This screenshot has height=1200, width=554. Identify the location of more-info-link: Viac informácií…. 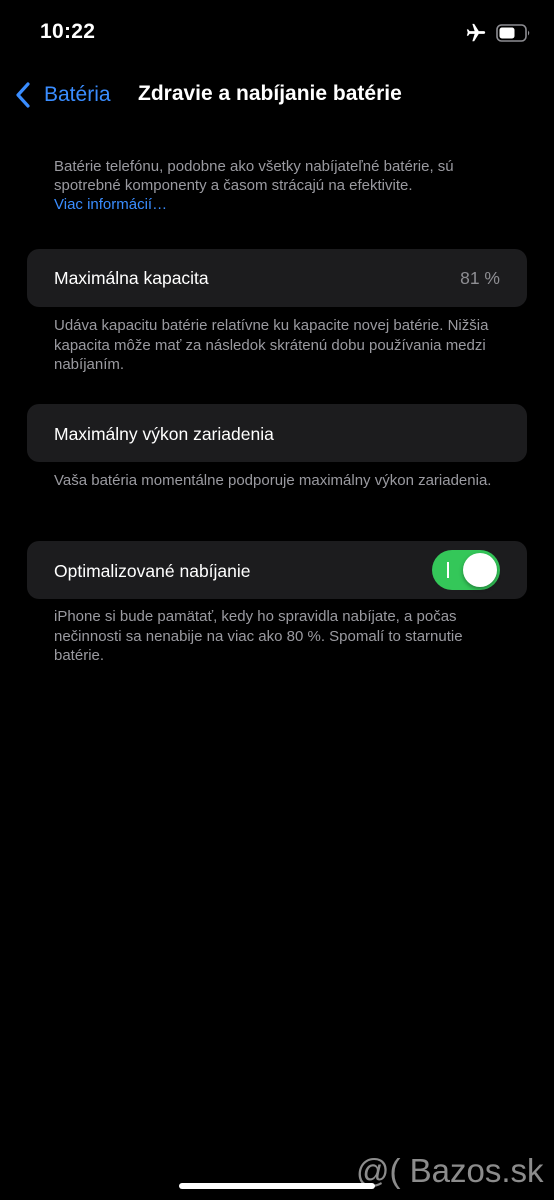
(289, 204).